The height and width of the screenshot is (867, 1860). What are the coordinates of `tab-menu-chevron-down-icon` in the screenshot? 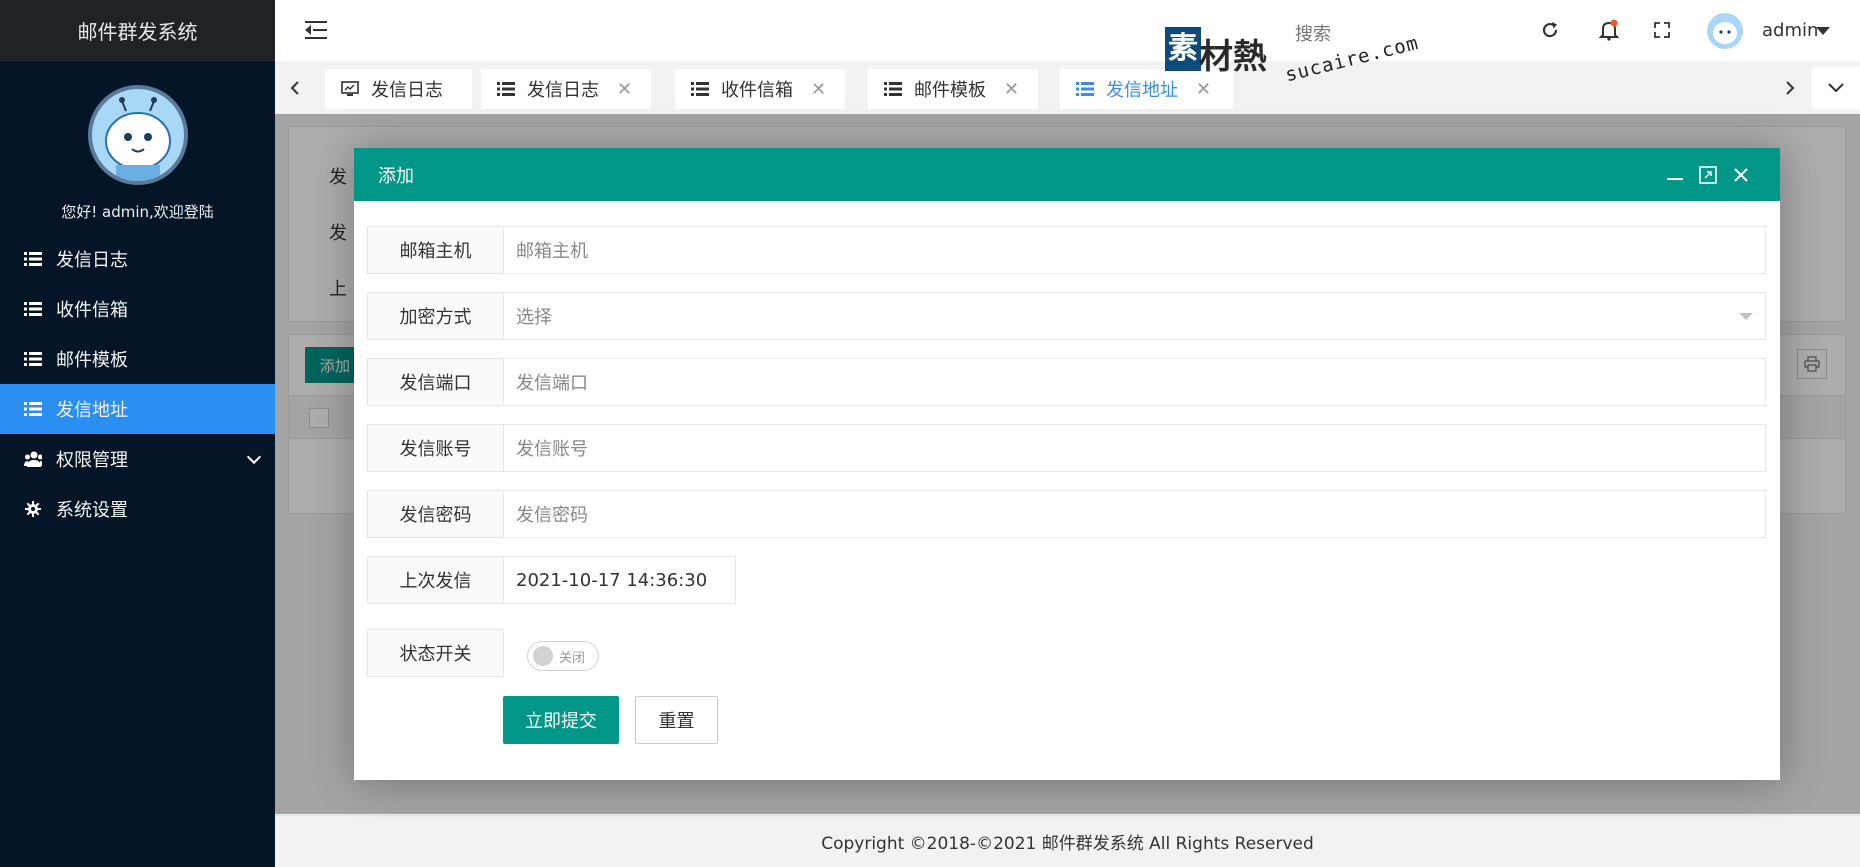 It's located at (1836, 88).